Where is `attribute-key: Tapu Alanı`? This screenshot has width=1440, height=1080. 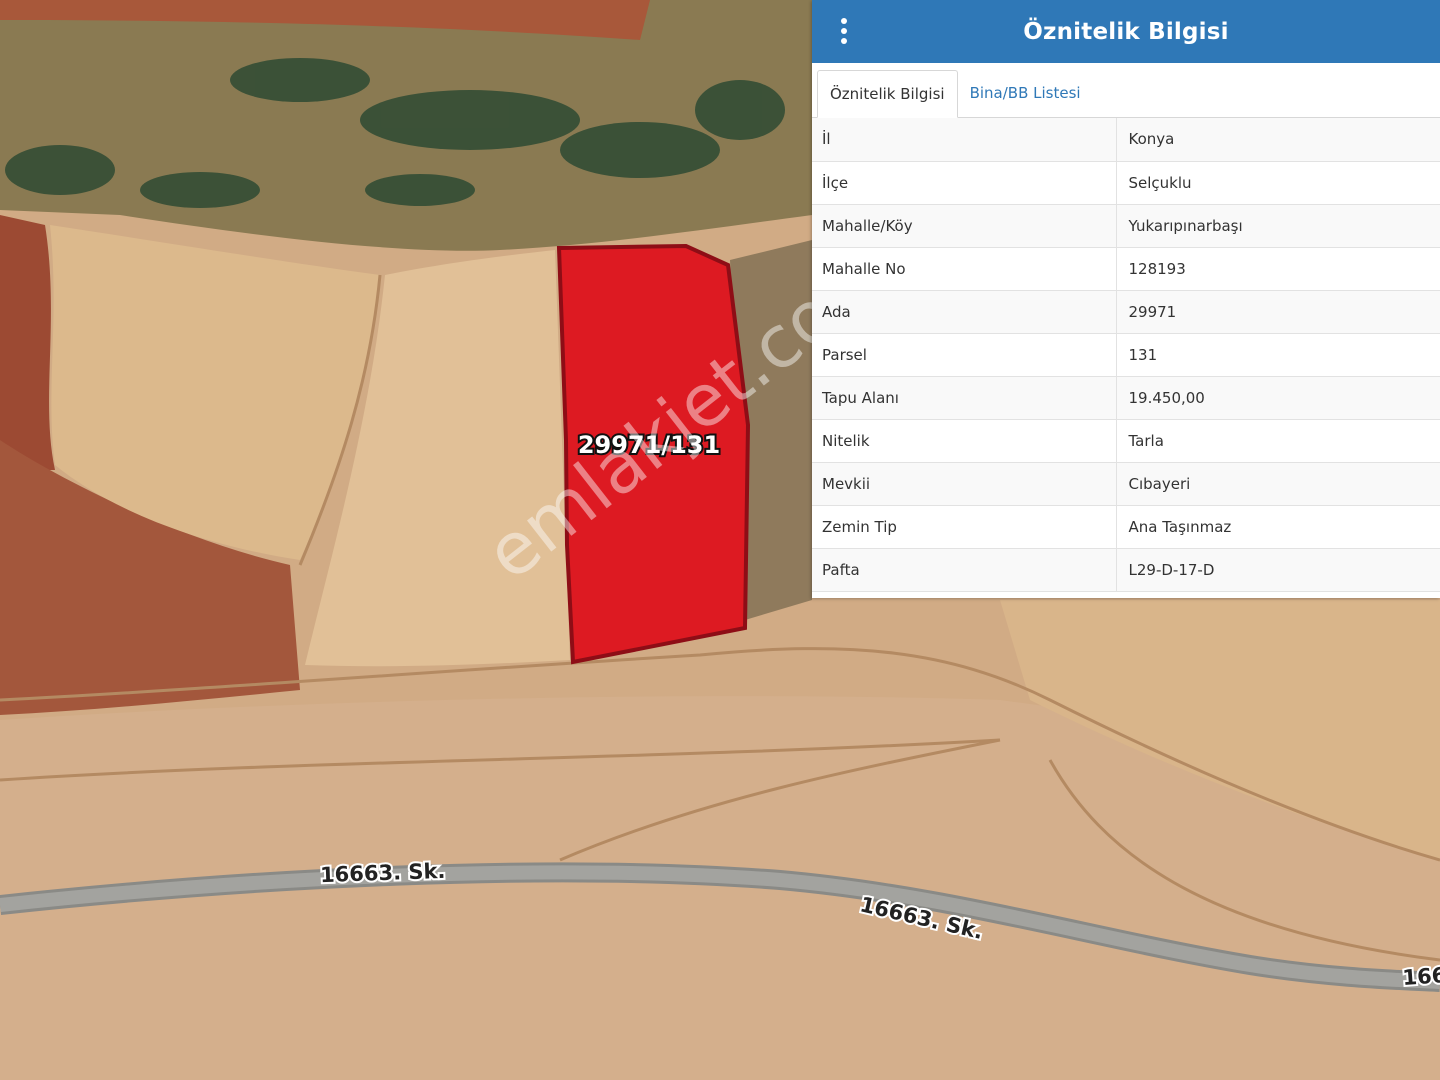
attribute-key: Tapu Alanı is located at coordinates (964, 398).